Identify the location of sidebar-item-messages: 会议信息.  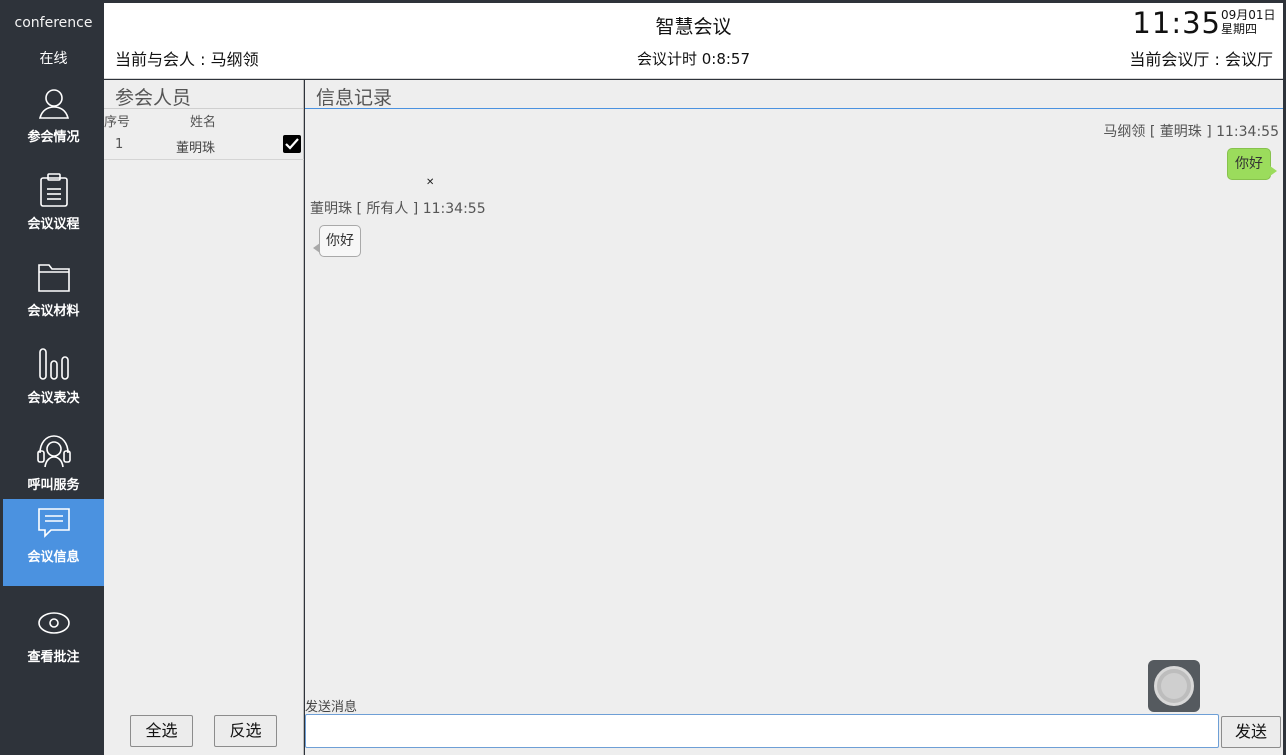
(53, 542).